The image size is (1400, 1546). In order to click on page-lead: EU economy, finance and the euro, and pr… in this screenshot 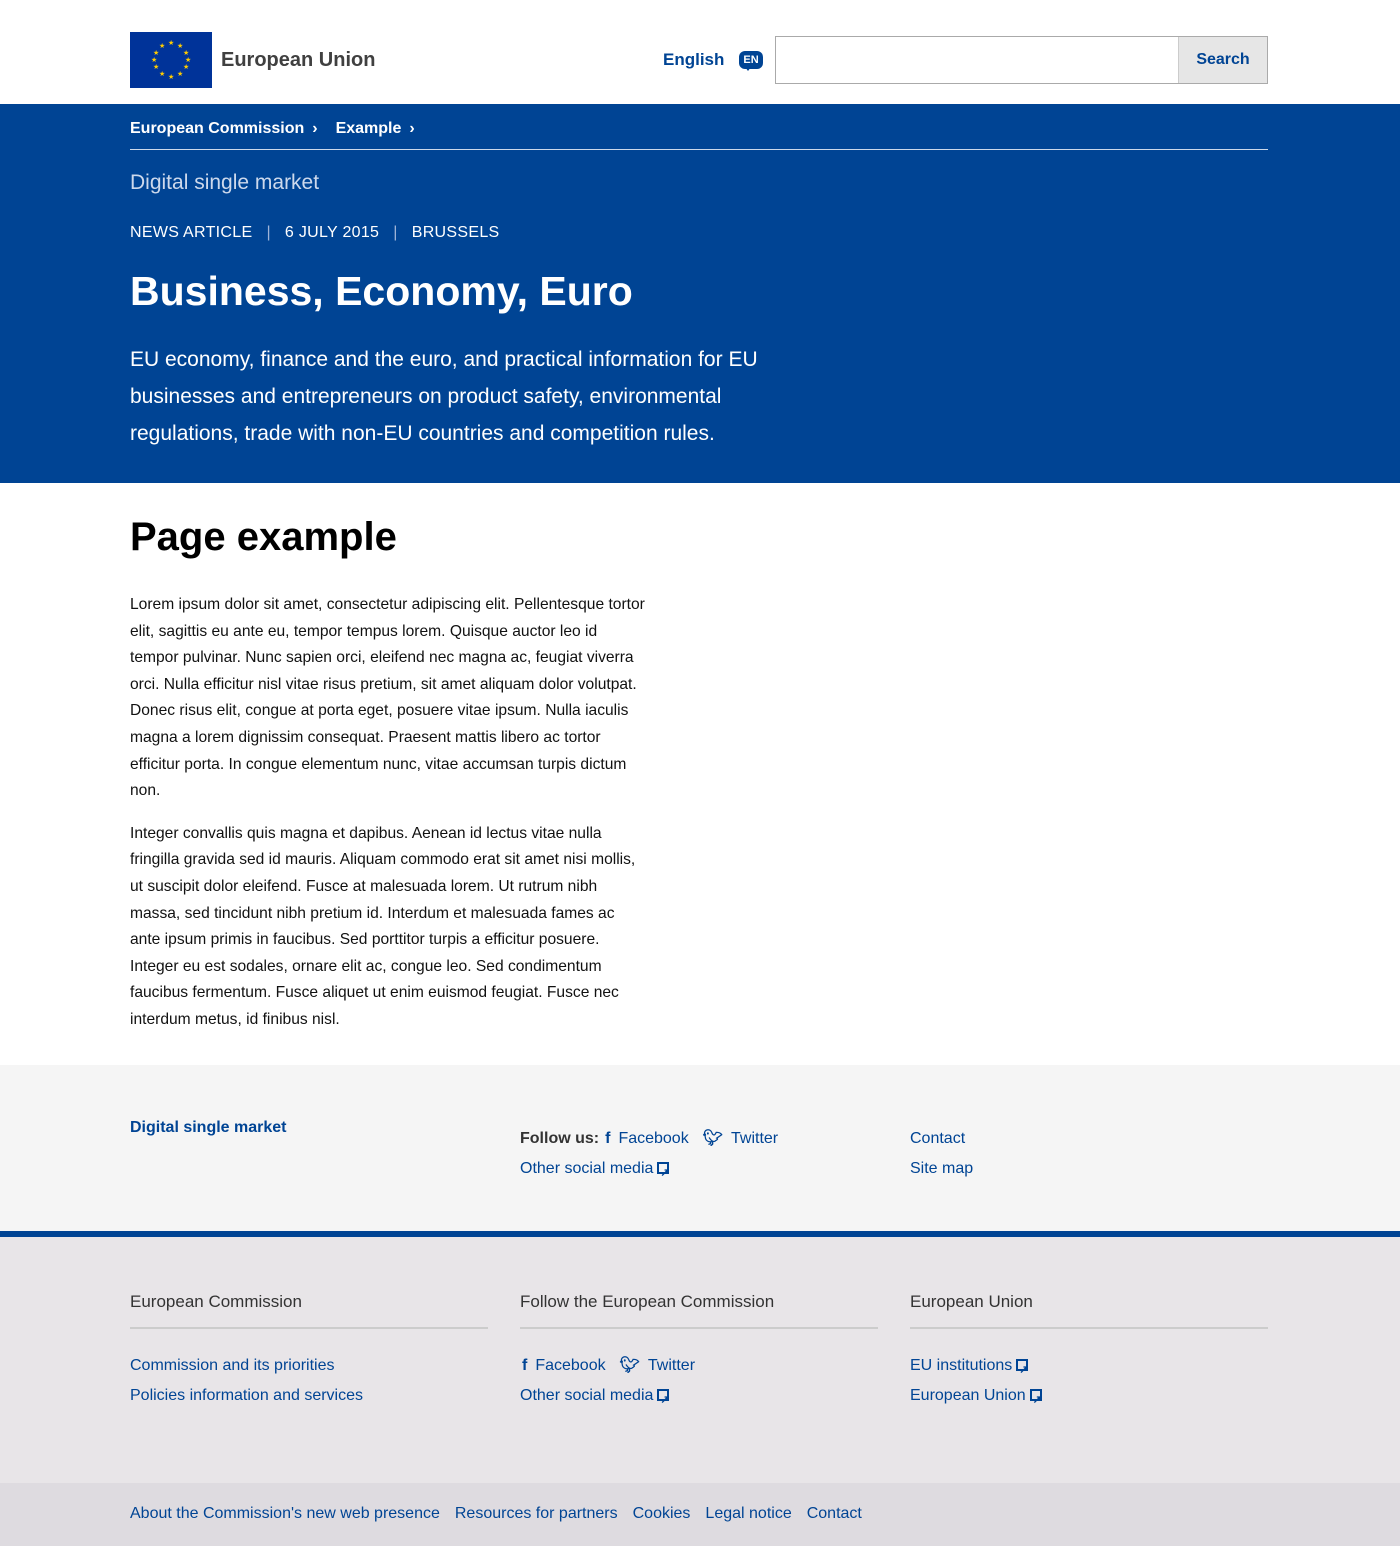, I will do `click(444, 396)`.